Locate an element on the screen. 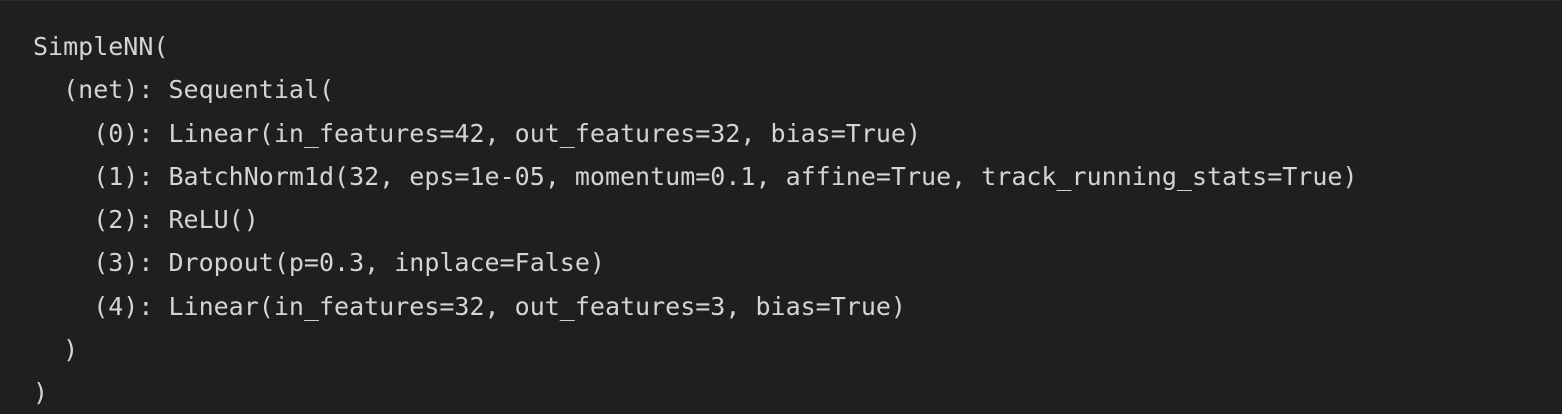  output-line-layer-3: (3): Dropout(p=0.3, inplace=False) is located at coordinates (319, 263).